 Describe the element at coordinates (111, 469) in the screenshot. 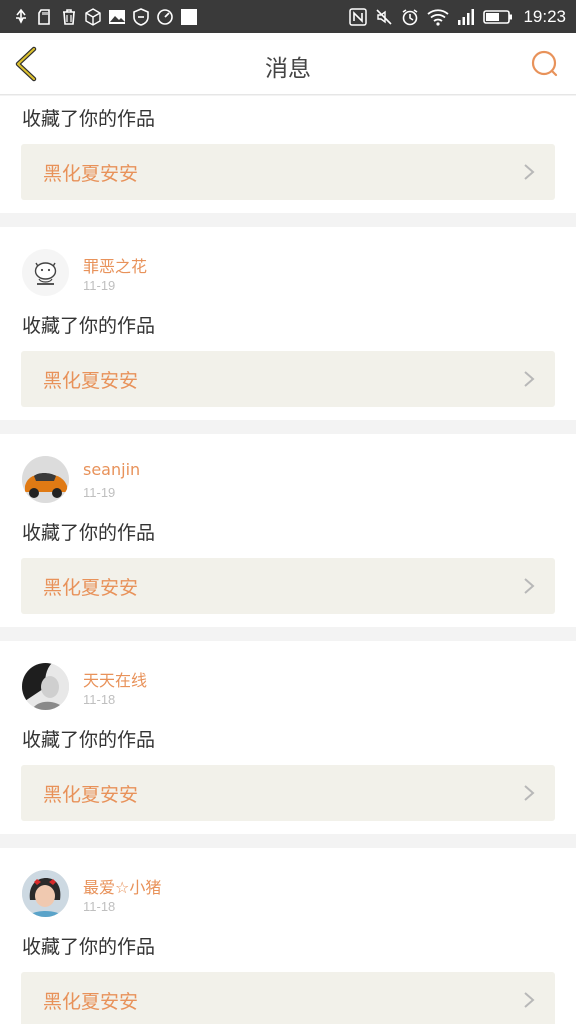

I see `user-name: seanjin` at that location.